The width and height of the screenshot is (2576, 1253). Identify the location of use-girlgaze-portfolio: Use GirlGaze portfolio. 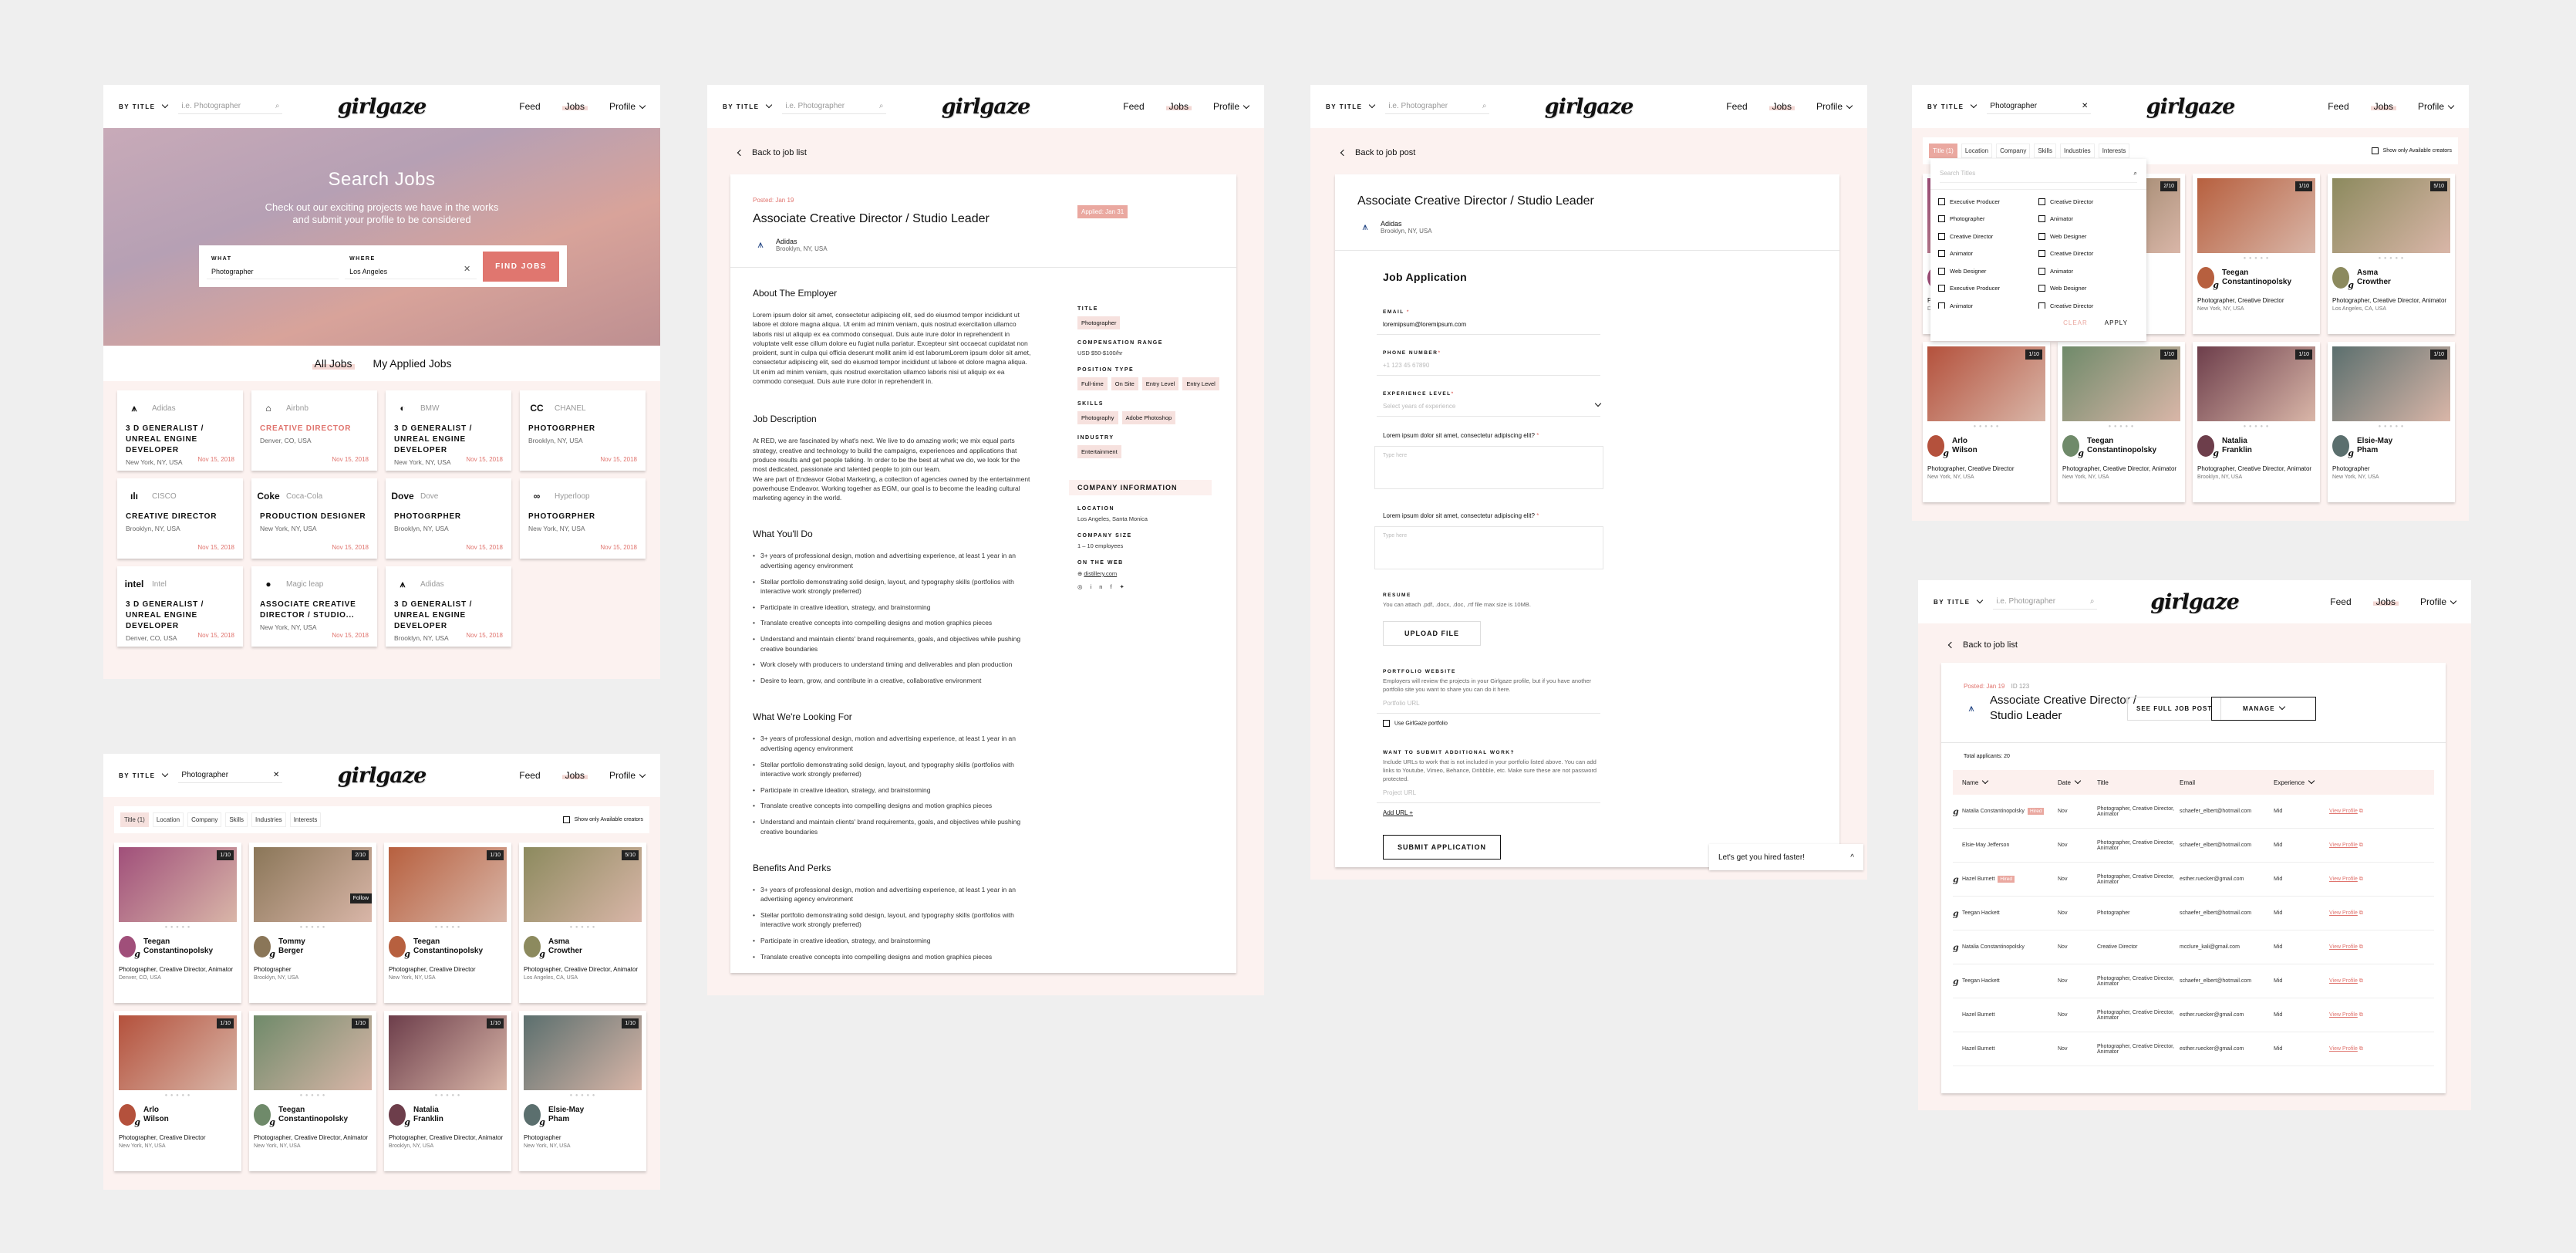
(1587, 723).